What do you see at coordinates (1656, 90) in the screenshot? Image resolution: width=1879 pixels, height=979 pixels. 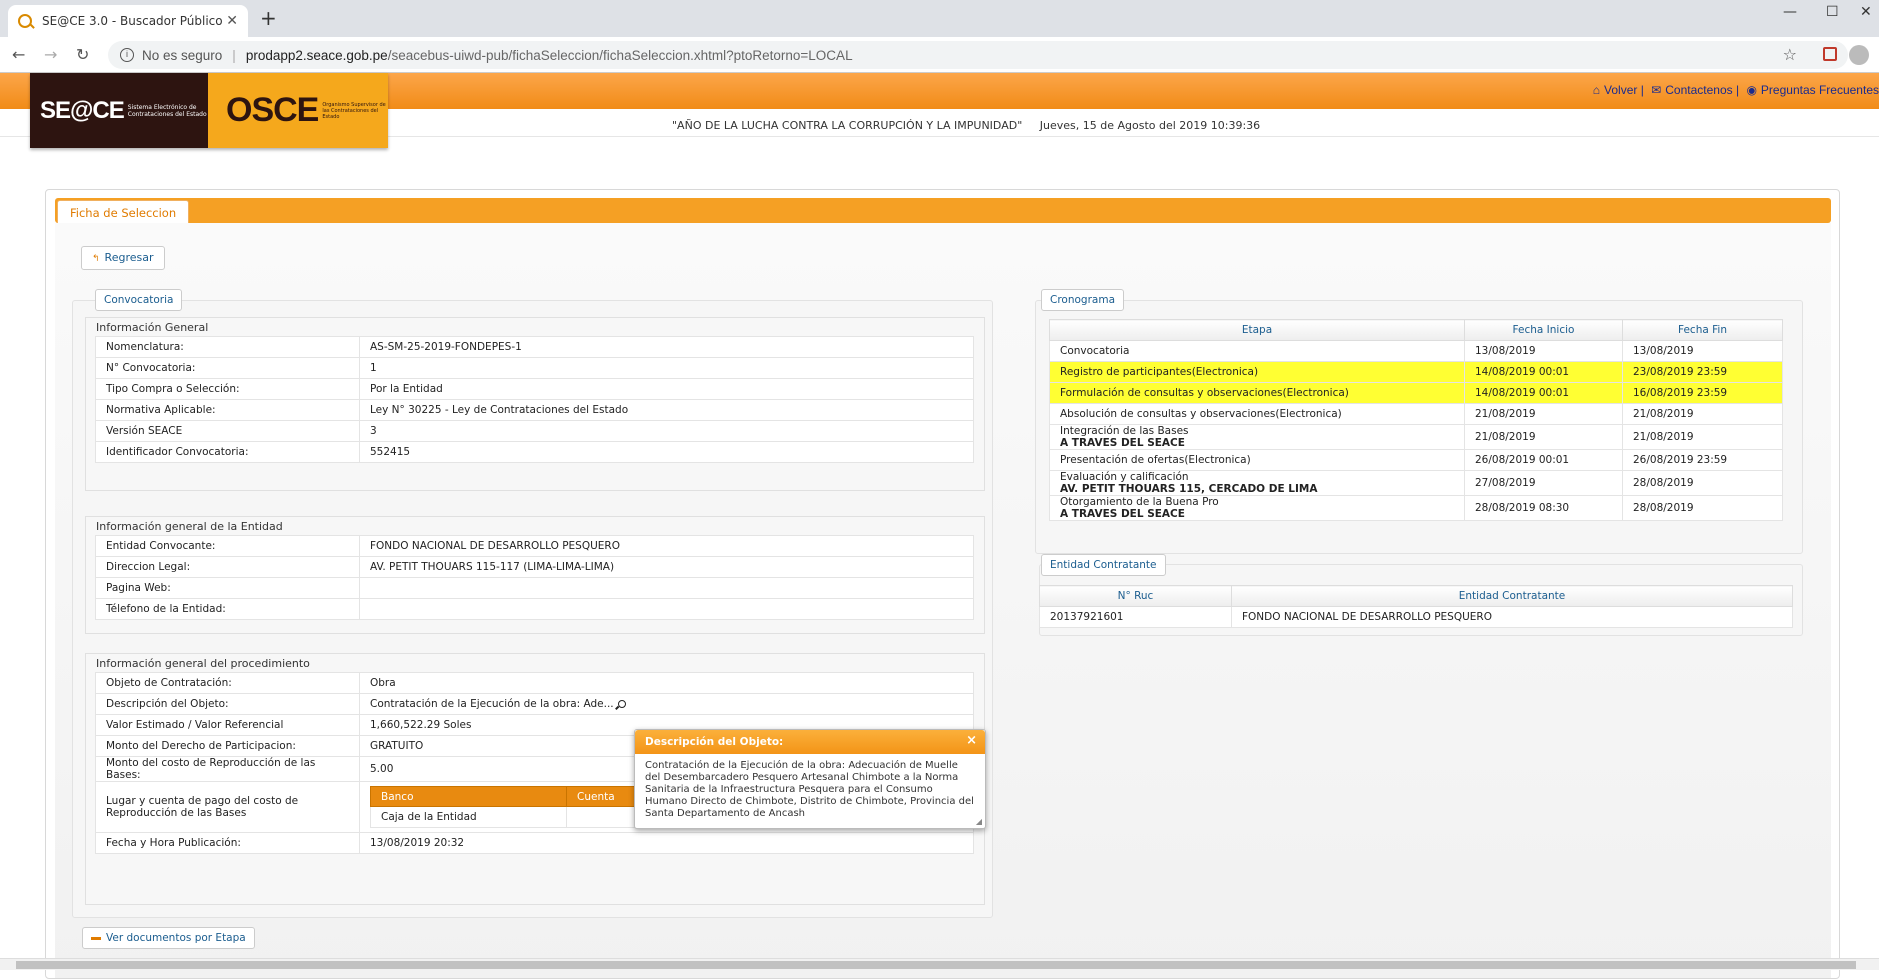 I see `mail-icon: ✉` at bounding box center [1656, 90].